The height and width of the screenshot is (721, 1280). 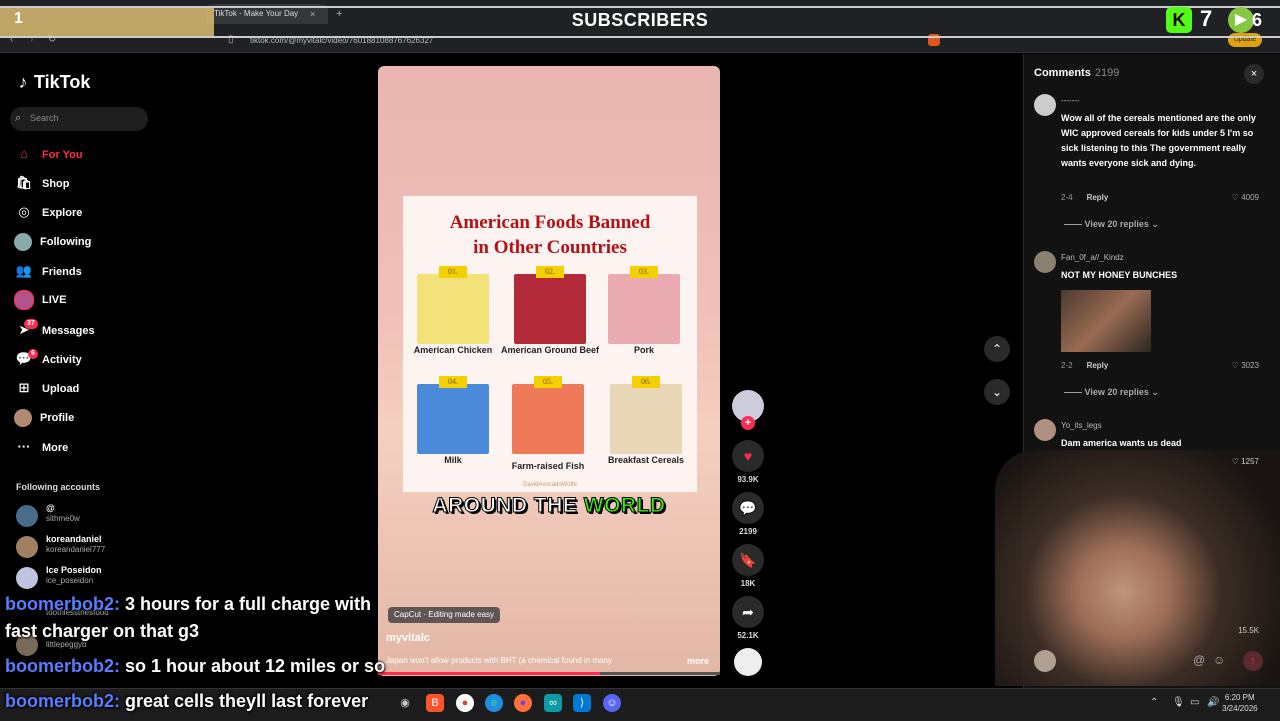 I want to click on tiktok-logo: ♪ TikTok, so click(x=53, y=82).